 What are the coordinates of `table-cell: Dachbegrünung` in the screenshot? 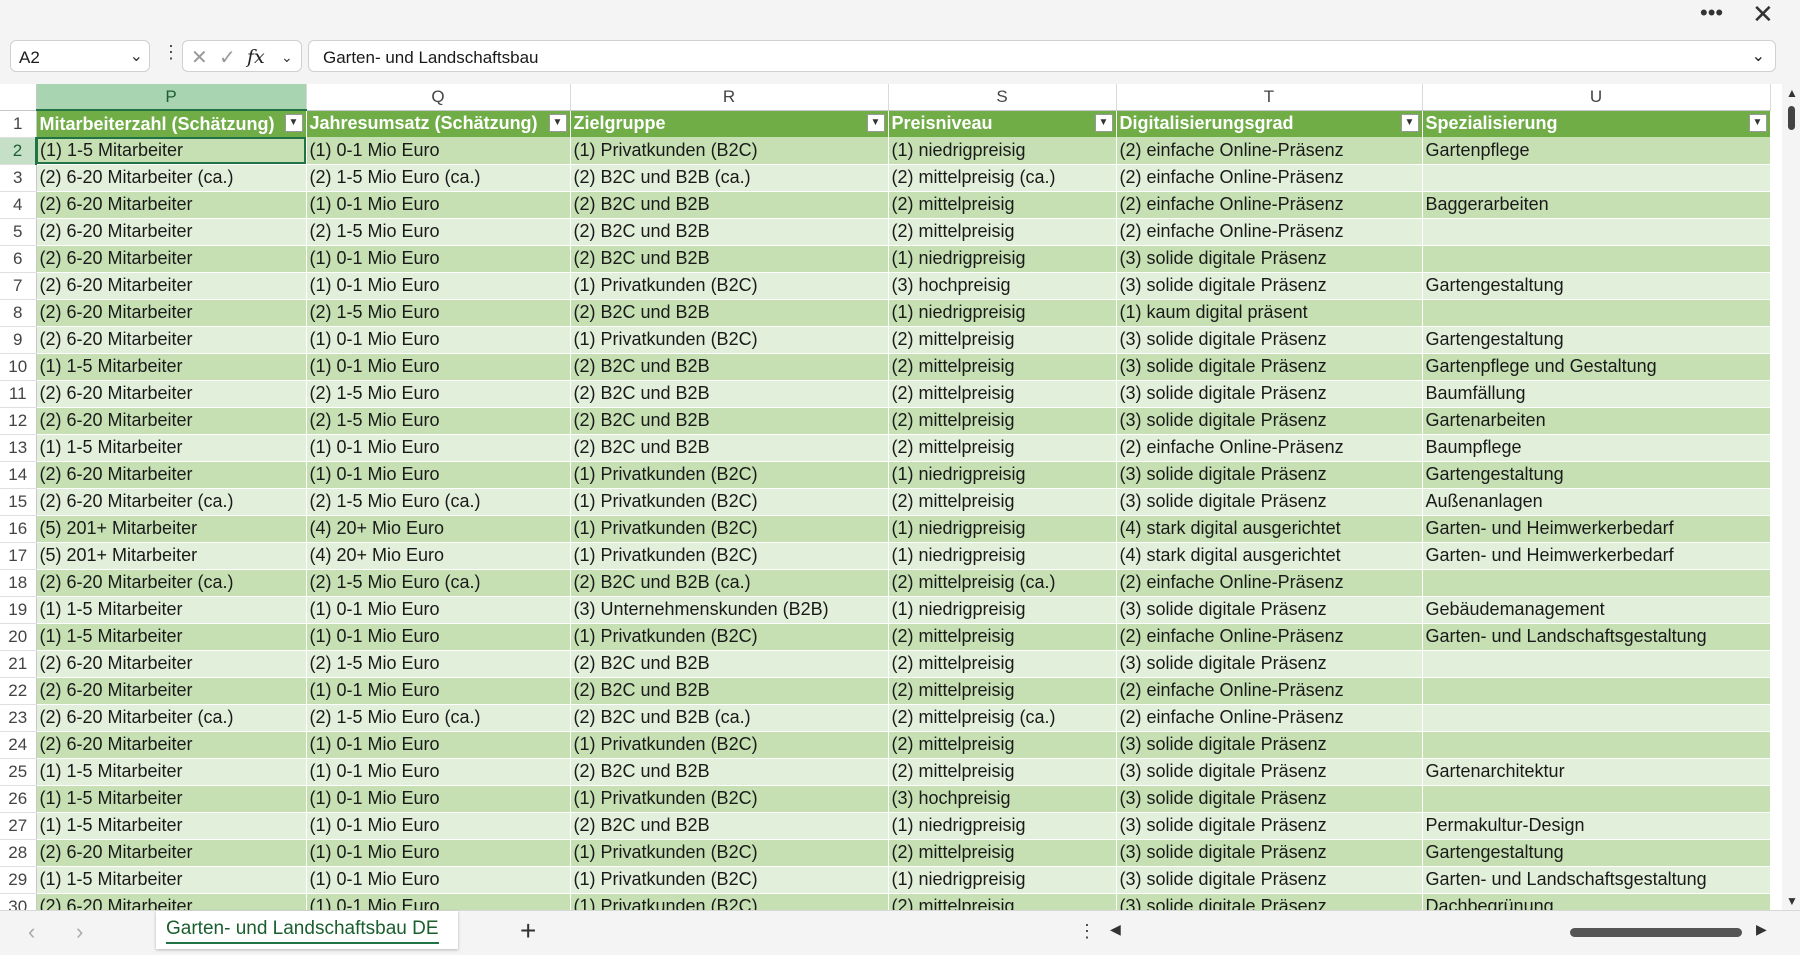 It's located at (1596, 901).